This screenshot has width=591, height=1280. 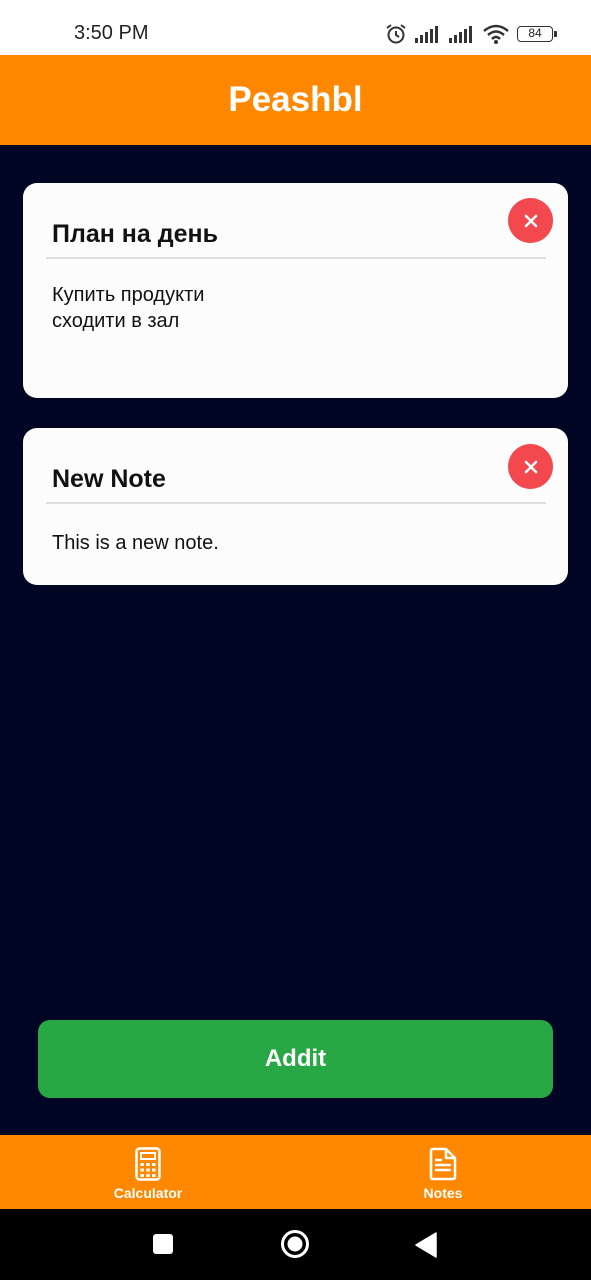 What do you see at coordinates (135, 543) in the screenshot?
I see `note-body: This is a new note.` at bounding box center [135, 543].